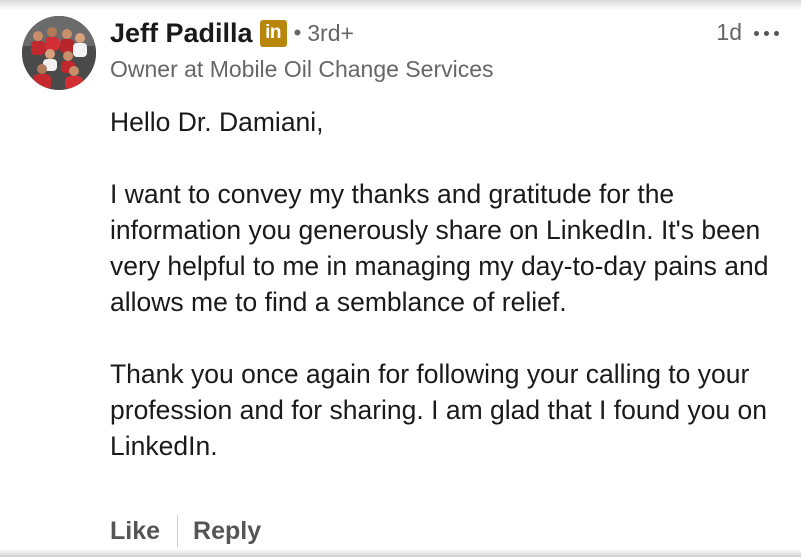  Describe the element at coordinates (767, 34) in the screenshot. I see `more-horizontal-icon` at that location.